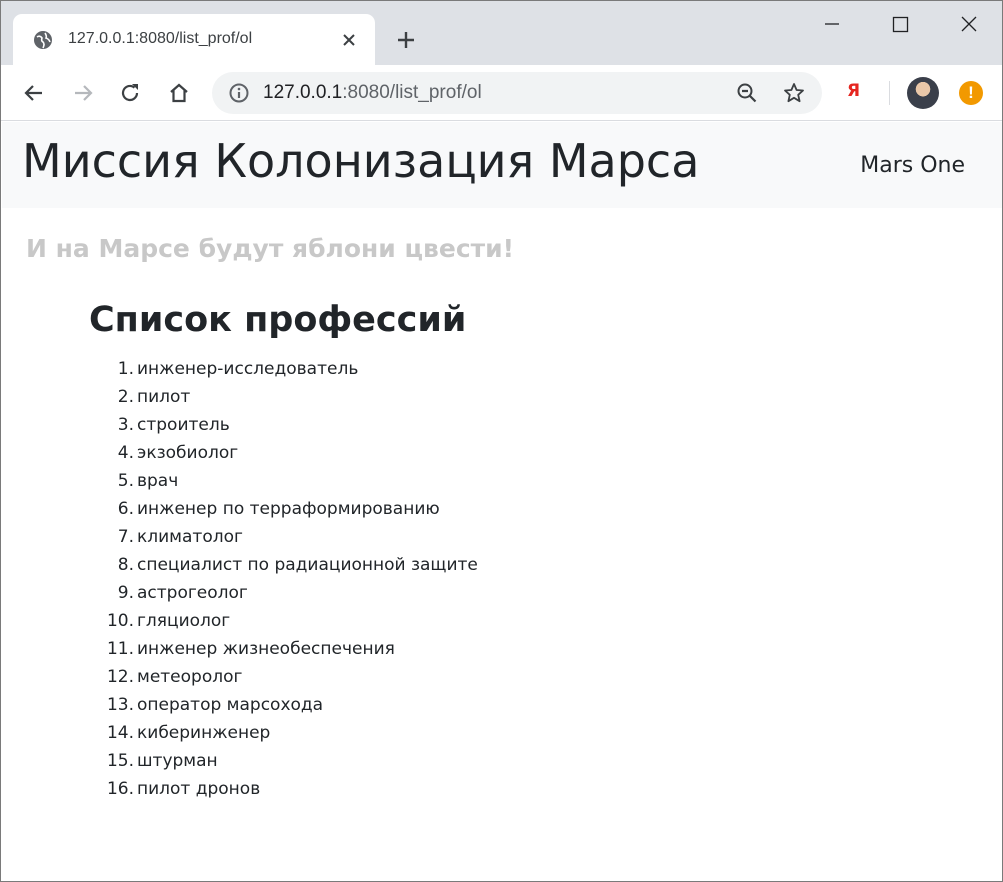 The height and width of the screenshot is (882, 1003). Describe the element at coordinates (406, 40) in the screenshot. I see `new-tab-icon` at that location.